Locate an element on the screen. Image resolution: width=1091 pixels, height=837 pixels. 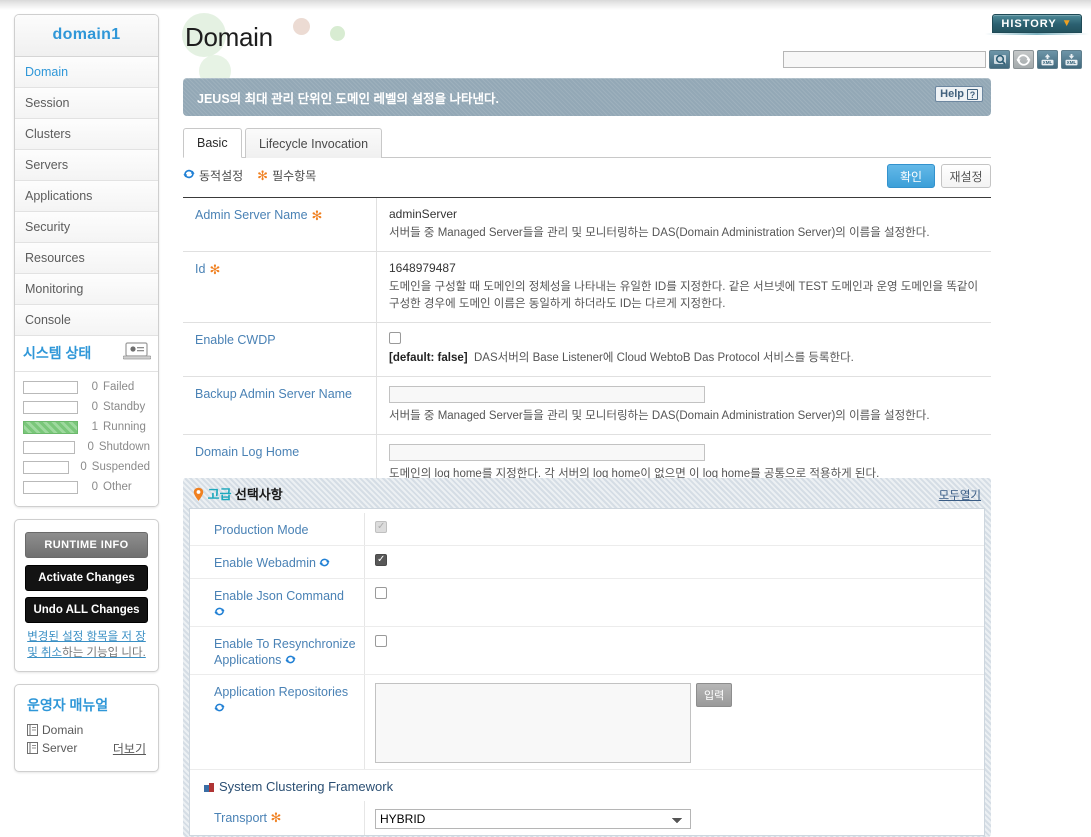
sidebar-manual-card: 운영자 매뉴얼 Domain Server 더보기 is located at coordinates (86, 728).